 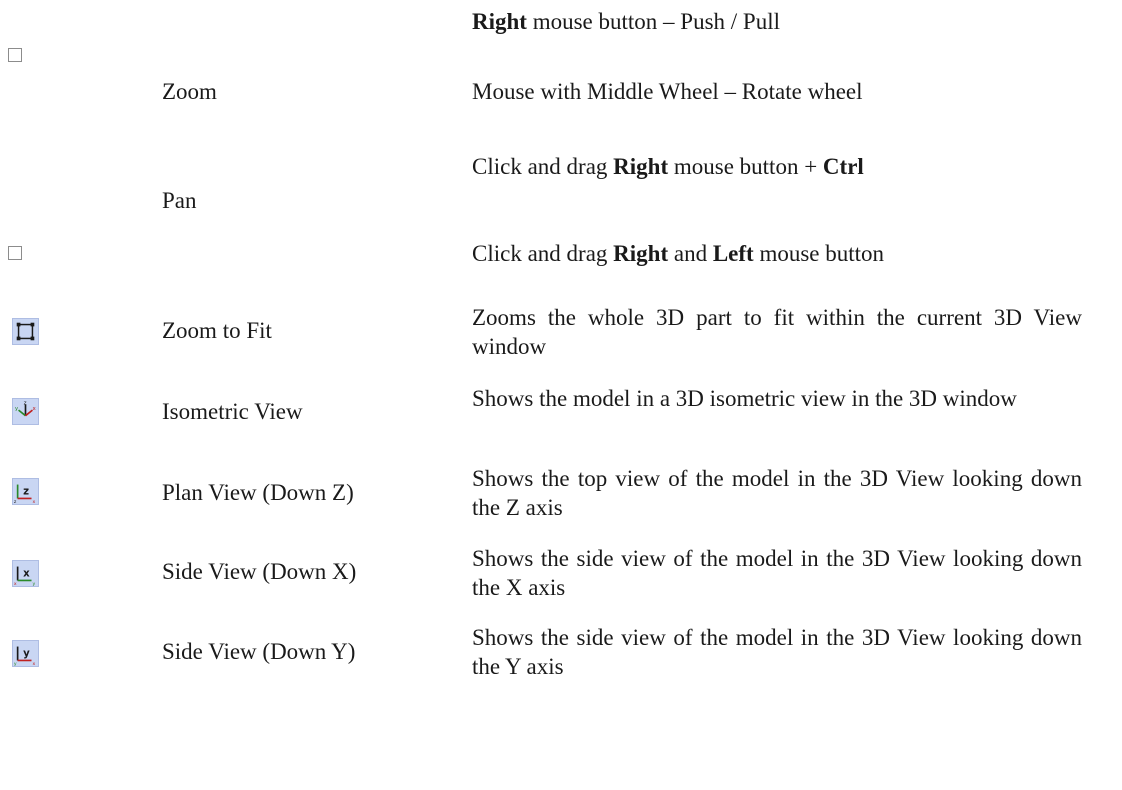 I want to click on zoom-to-fit-label: Zoom to Fit, so click(x=217, y=330).